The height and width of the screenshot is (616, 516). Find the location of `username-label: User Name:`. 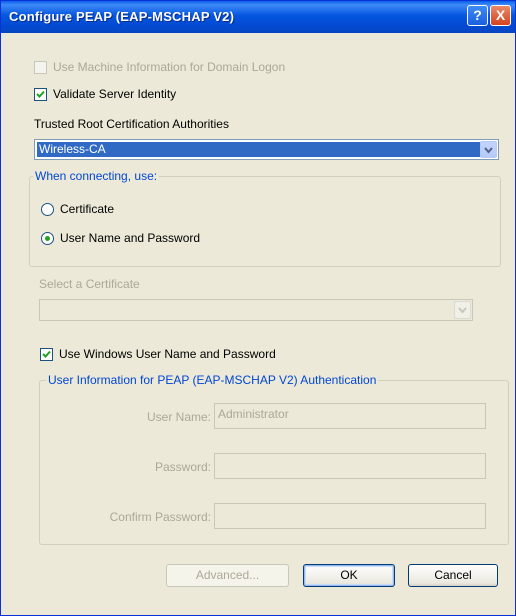

username-label: User Name: is located at coordinates (178, 417).